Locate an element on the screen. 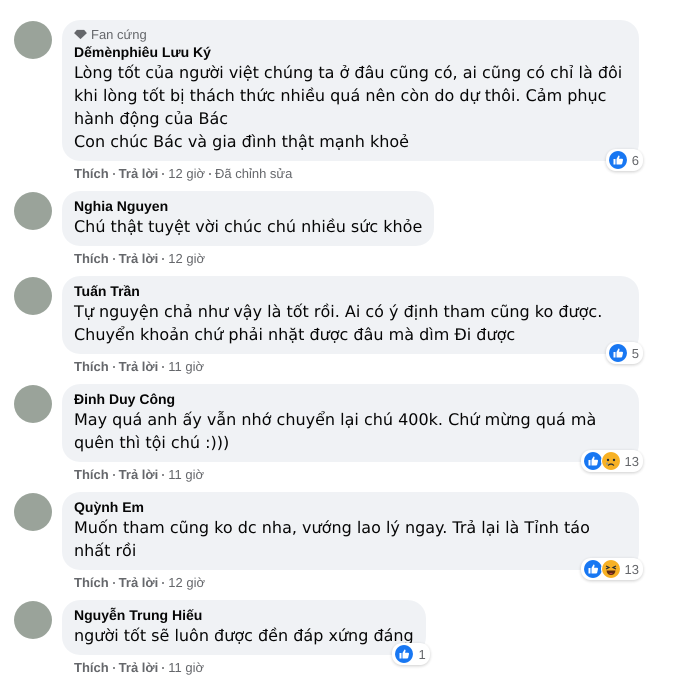  reaction-count: 5 is located at coordinates (635, 353).